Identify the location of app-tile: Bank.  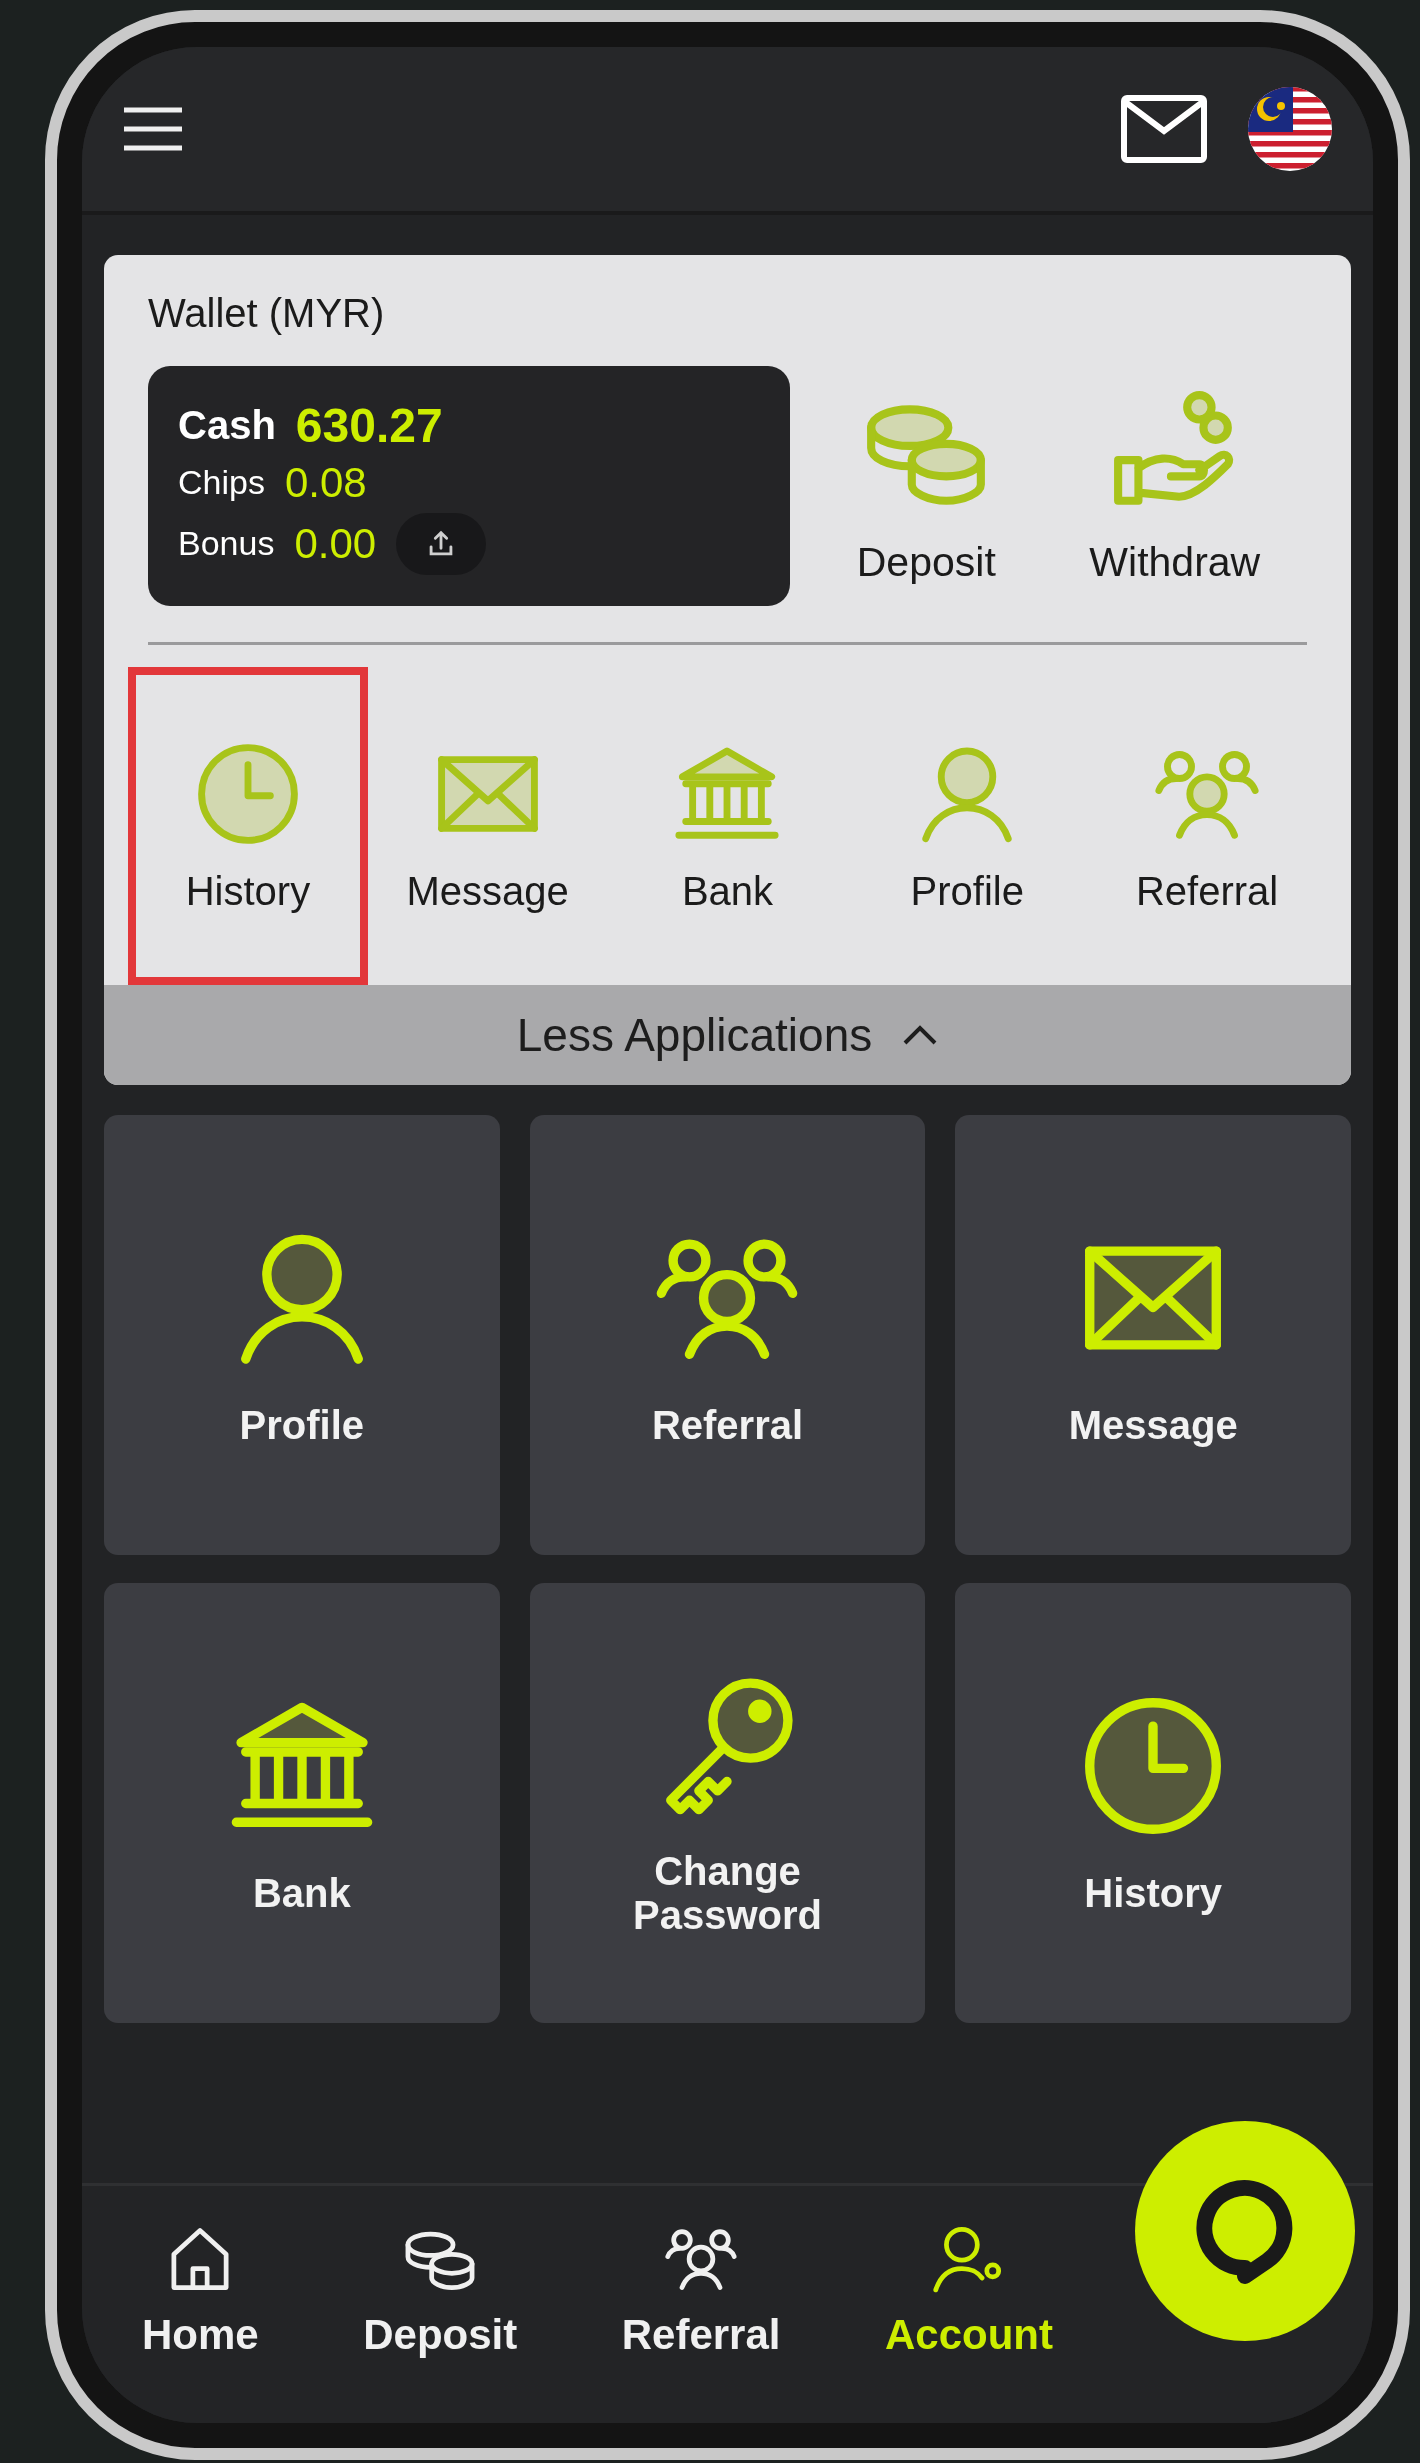
(302, 1803).